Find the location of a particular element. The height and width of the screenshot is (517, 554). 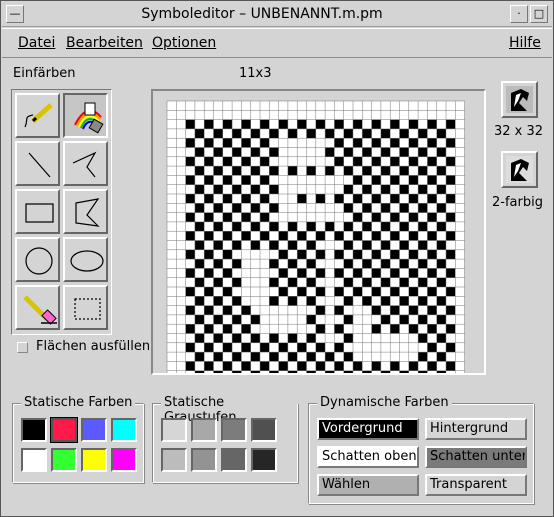

window-title: Symboleditor – UNBENANNT.m.pm is located at coordinates (262, 14).